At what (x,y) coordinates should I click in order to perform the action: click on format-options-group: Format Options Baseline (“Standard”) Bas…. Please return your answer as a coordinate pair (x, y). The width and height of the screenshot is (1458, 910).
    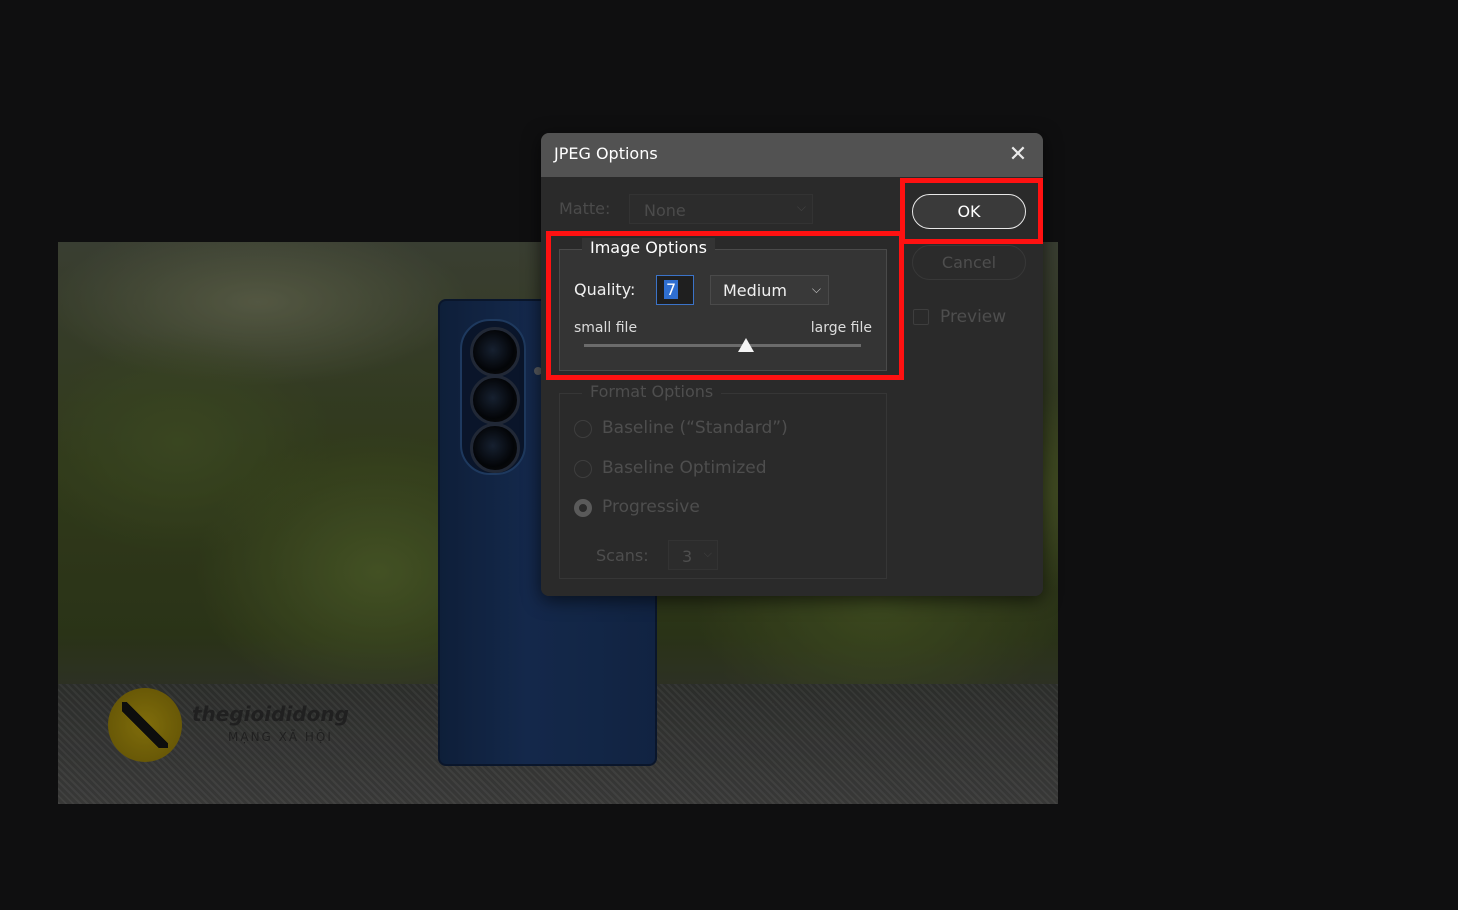
    Looking at the image, I should click on (723, 480).